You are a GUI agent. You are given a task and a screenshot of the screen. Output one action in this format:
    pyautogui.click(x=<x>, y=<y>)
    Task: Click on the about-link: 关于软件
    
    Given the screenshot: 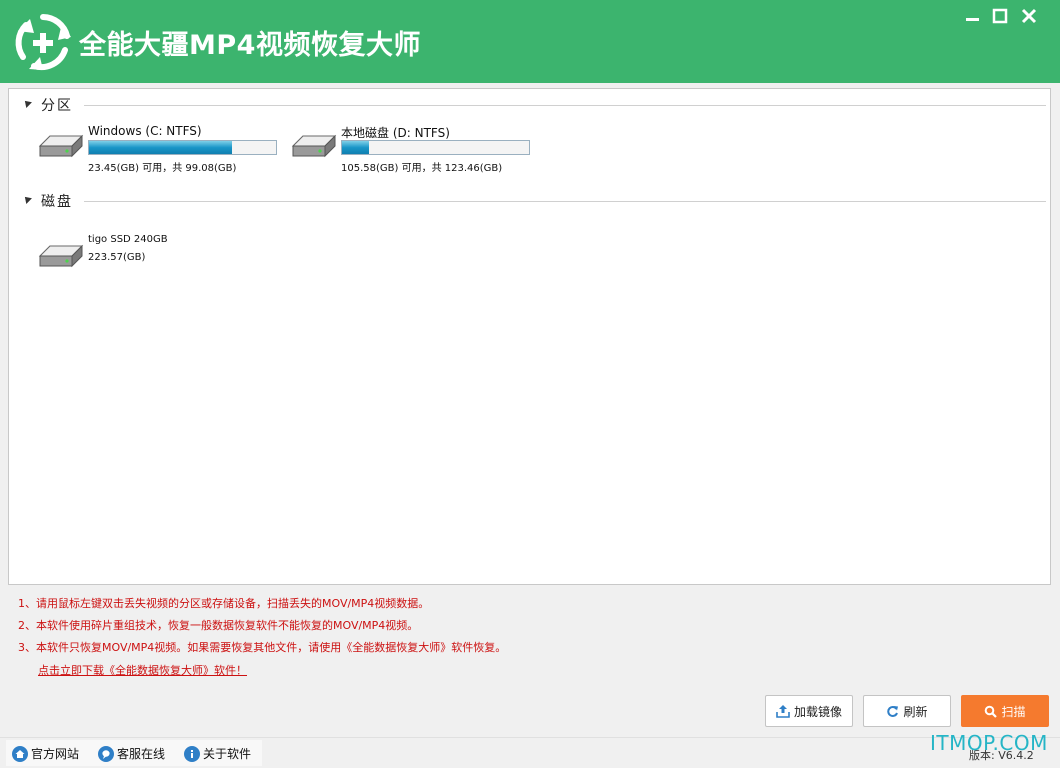 What is the action you would take?
    pyautogui.click(x=217, y=753)
    